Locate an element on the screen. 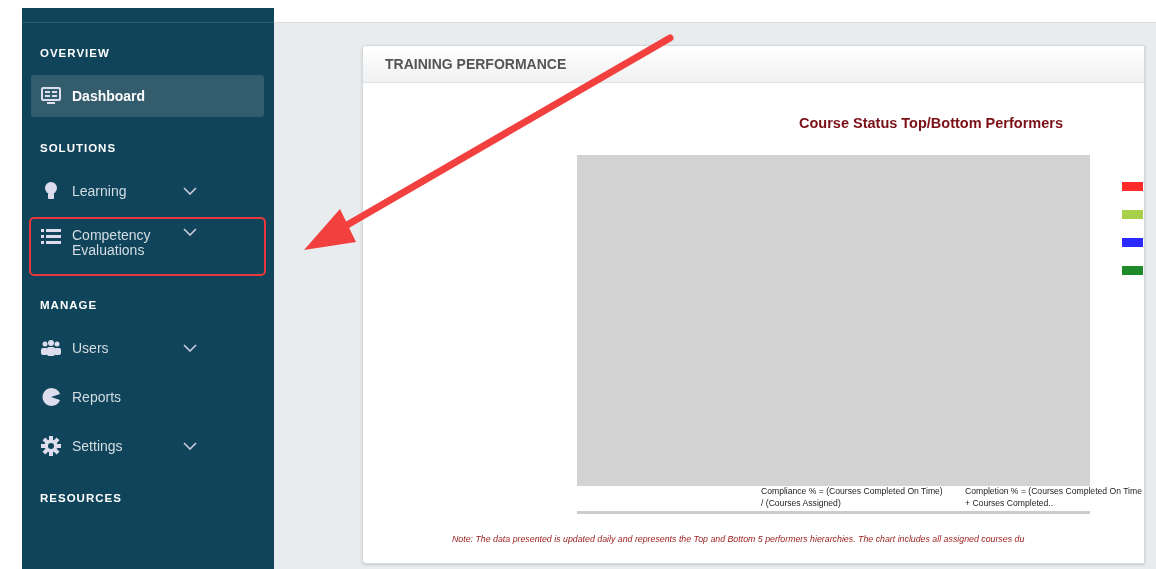  users-icon is located at coordinates (51, 348).